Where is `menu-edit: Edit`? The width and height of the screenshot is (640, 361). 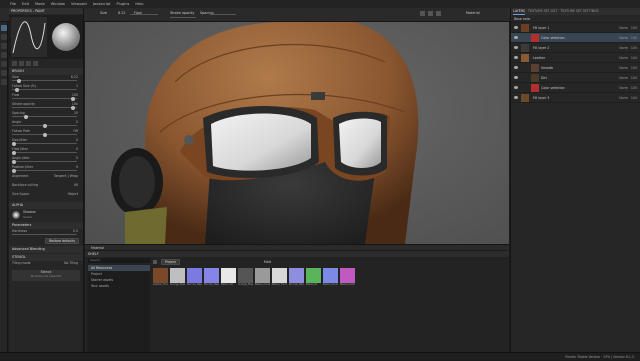
menu-edit: Edit is located at coordinates (25, 4).